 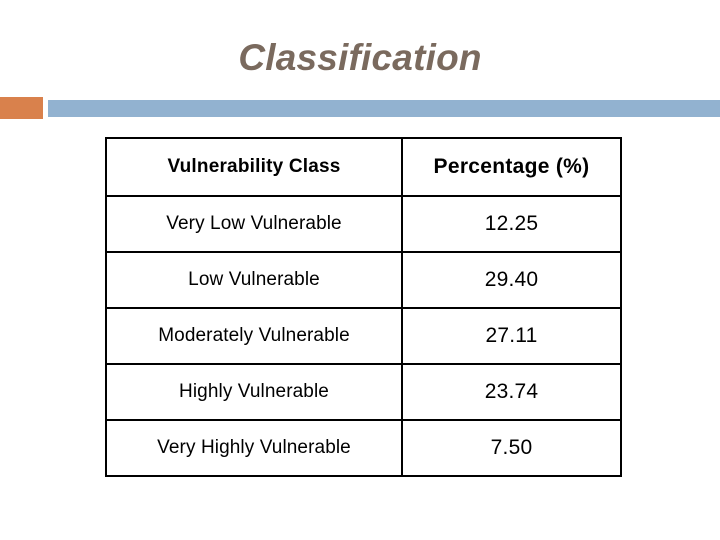 I want to click on cell-percentage: 12.25, so click(x=511, y=224).